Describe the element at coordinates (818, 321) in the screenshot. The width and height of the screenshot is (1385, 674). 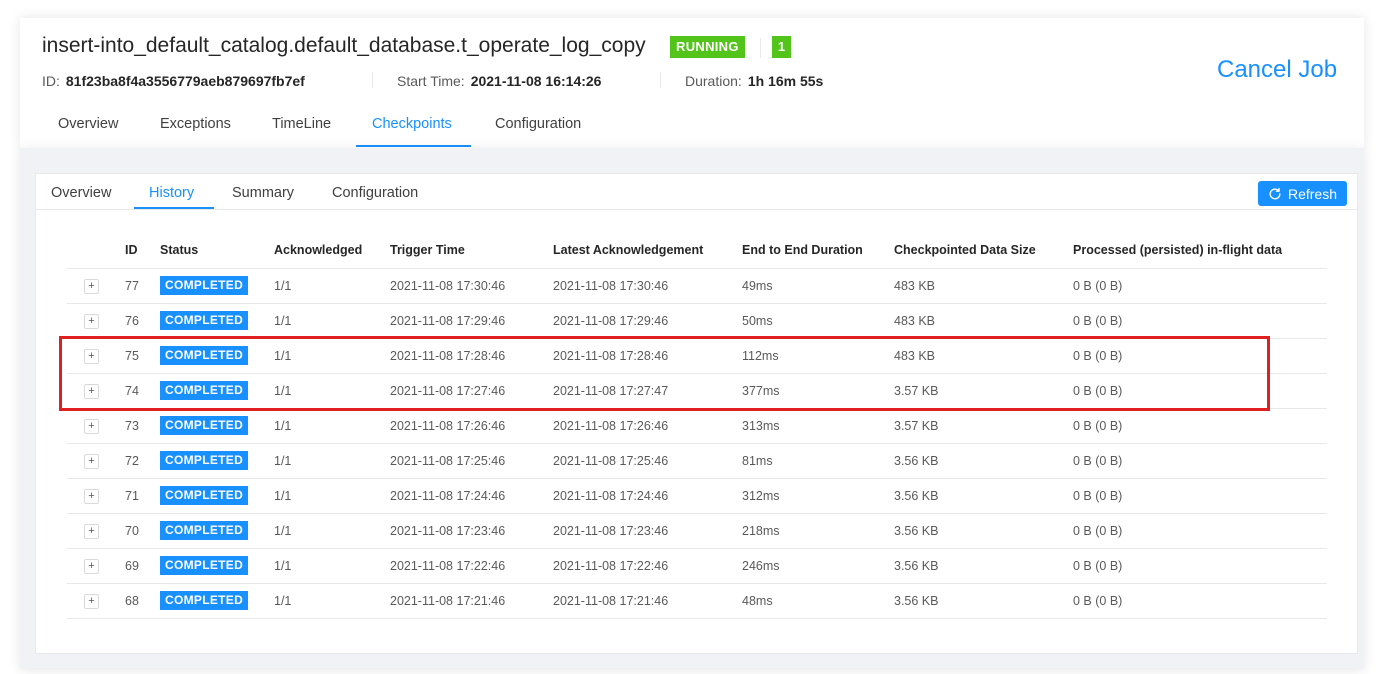
I see `end-to-end-duration: 50ms` at that location.